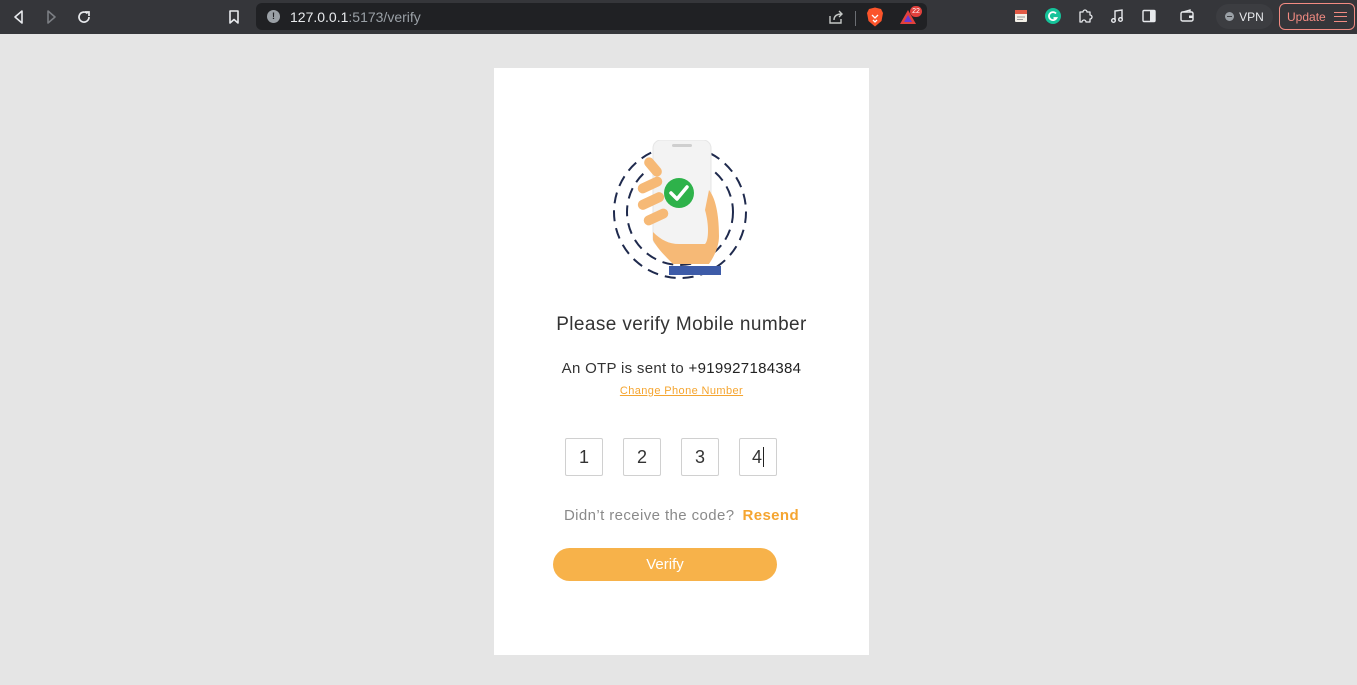 This screenshot has height=685, width=1357. I want to click on phone-verified-illustration, so click(680, 209).